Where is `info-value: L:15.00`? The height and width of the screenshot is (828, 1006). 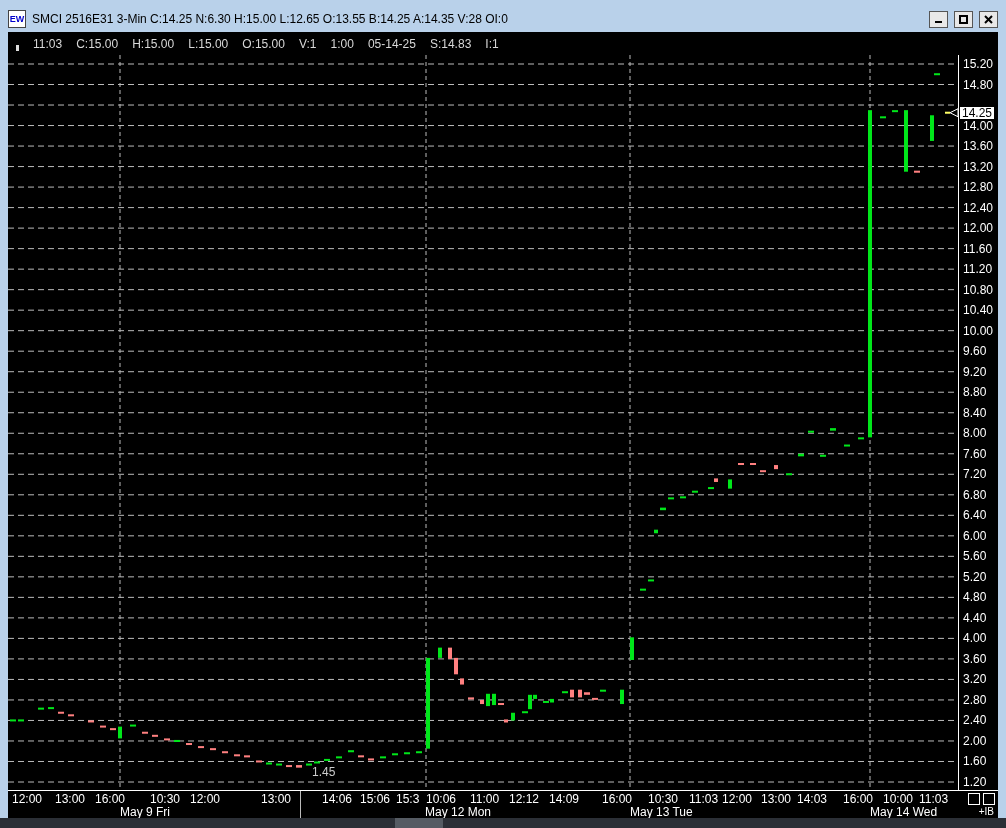 info-value: L:15.00 is located at coordinates (208, 44).